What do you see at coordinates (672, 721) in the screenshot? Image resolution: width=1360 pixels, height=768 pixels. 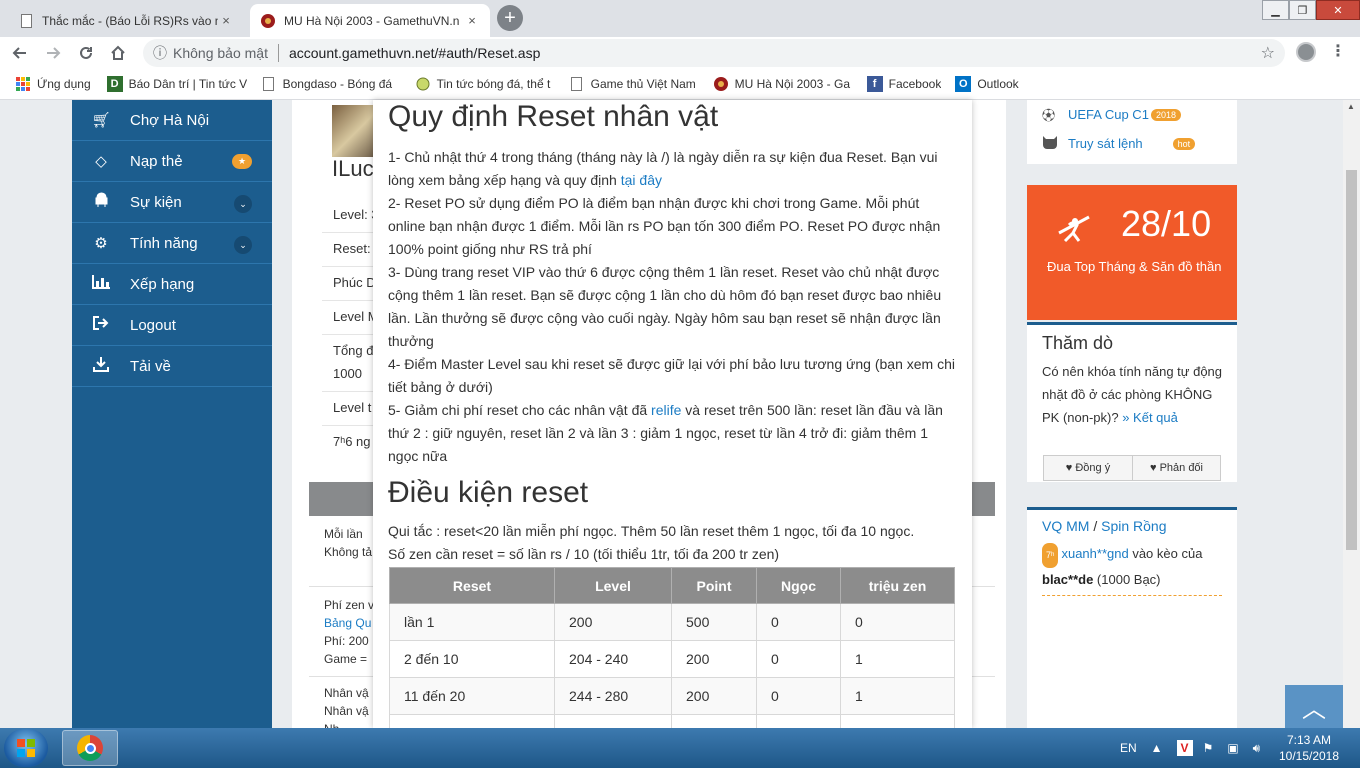 I see `table-row` at bounding box center [672, 721].